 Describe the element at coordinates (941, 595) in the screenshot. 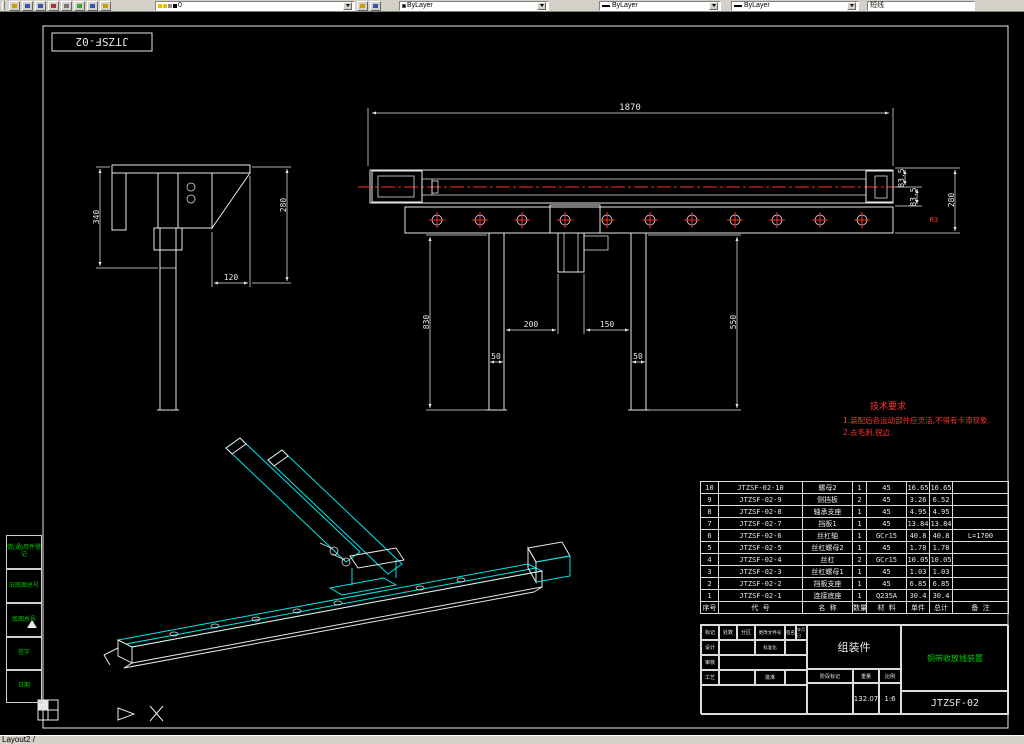

I see `bom-cell: 30.4` at that location.